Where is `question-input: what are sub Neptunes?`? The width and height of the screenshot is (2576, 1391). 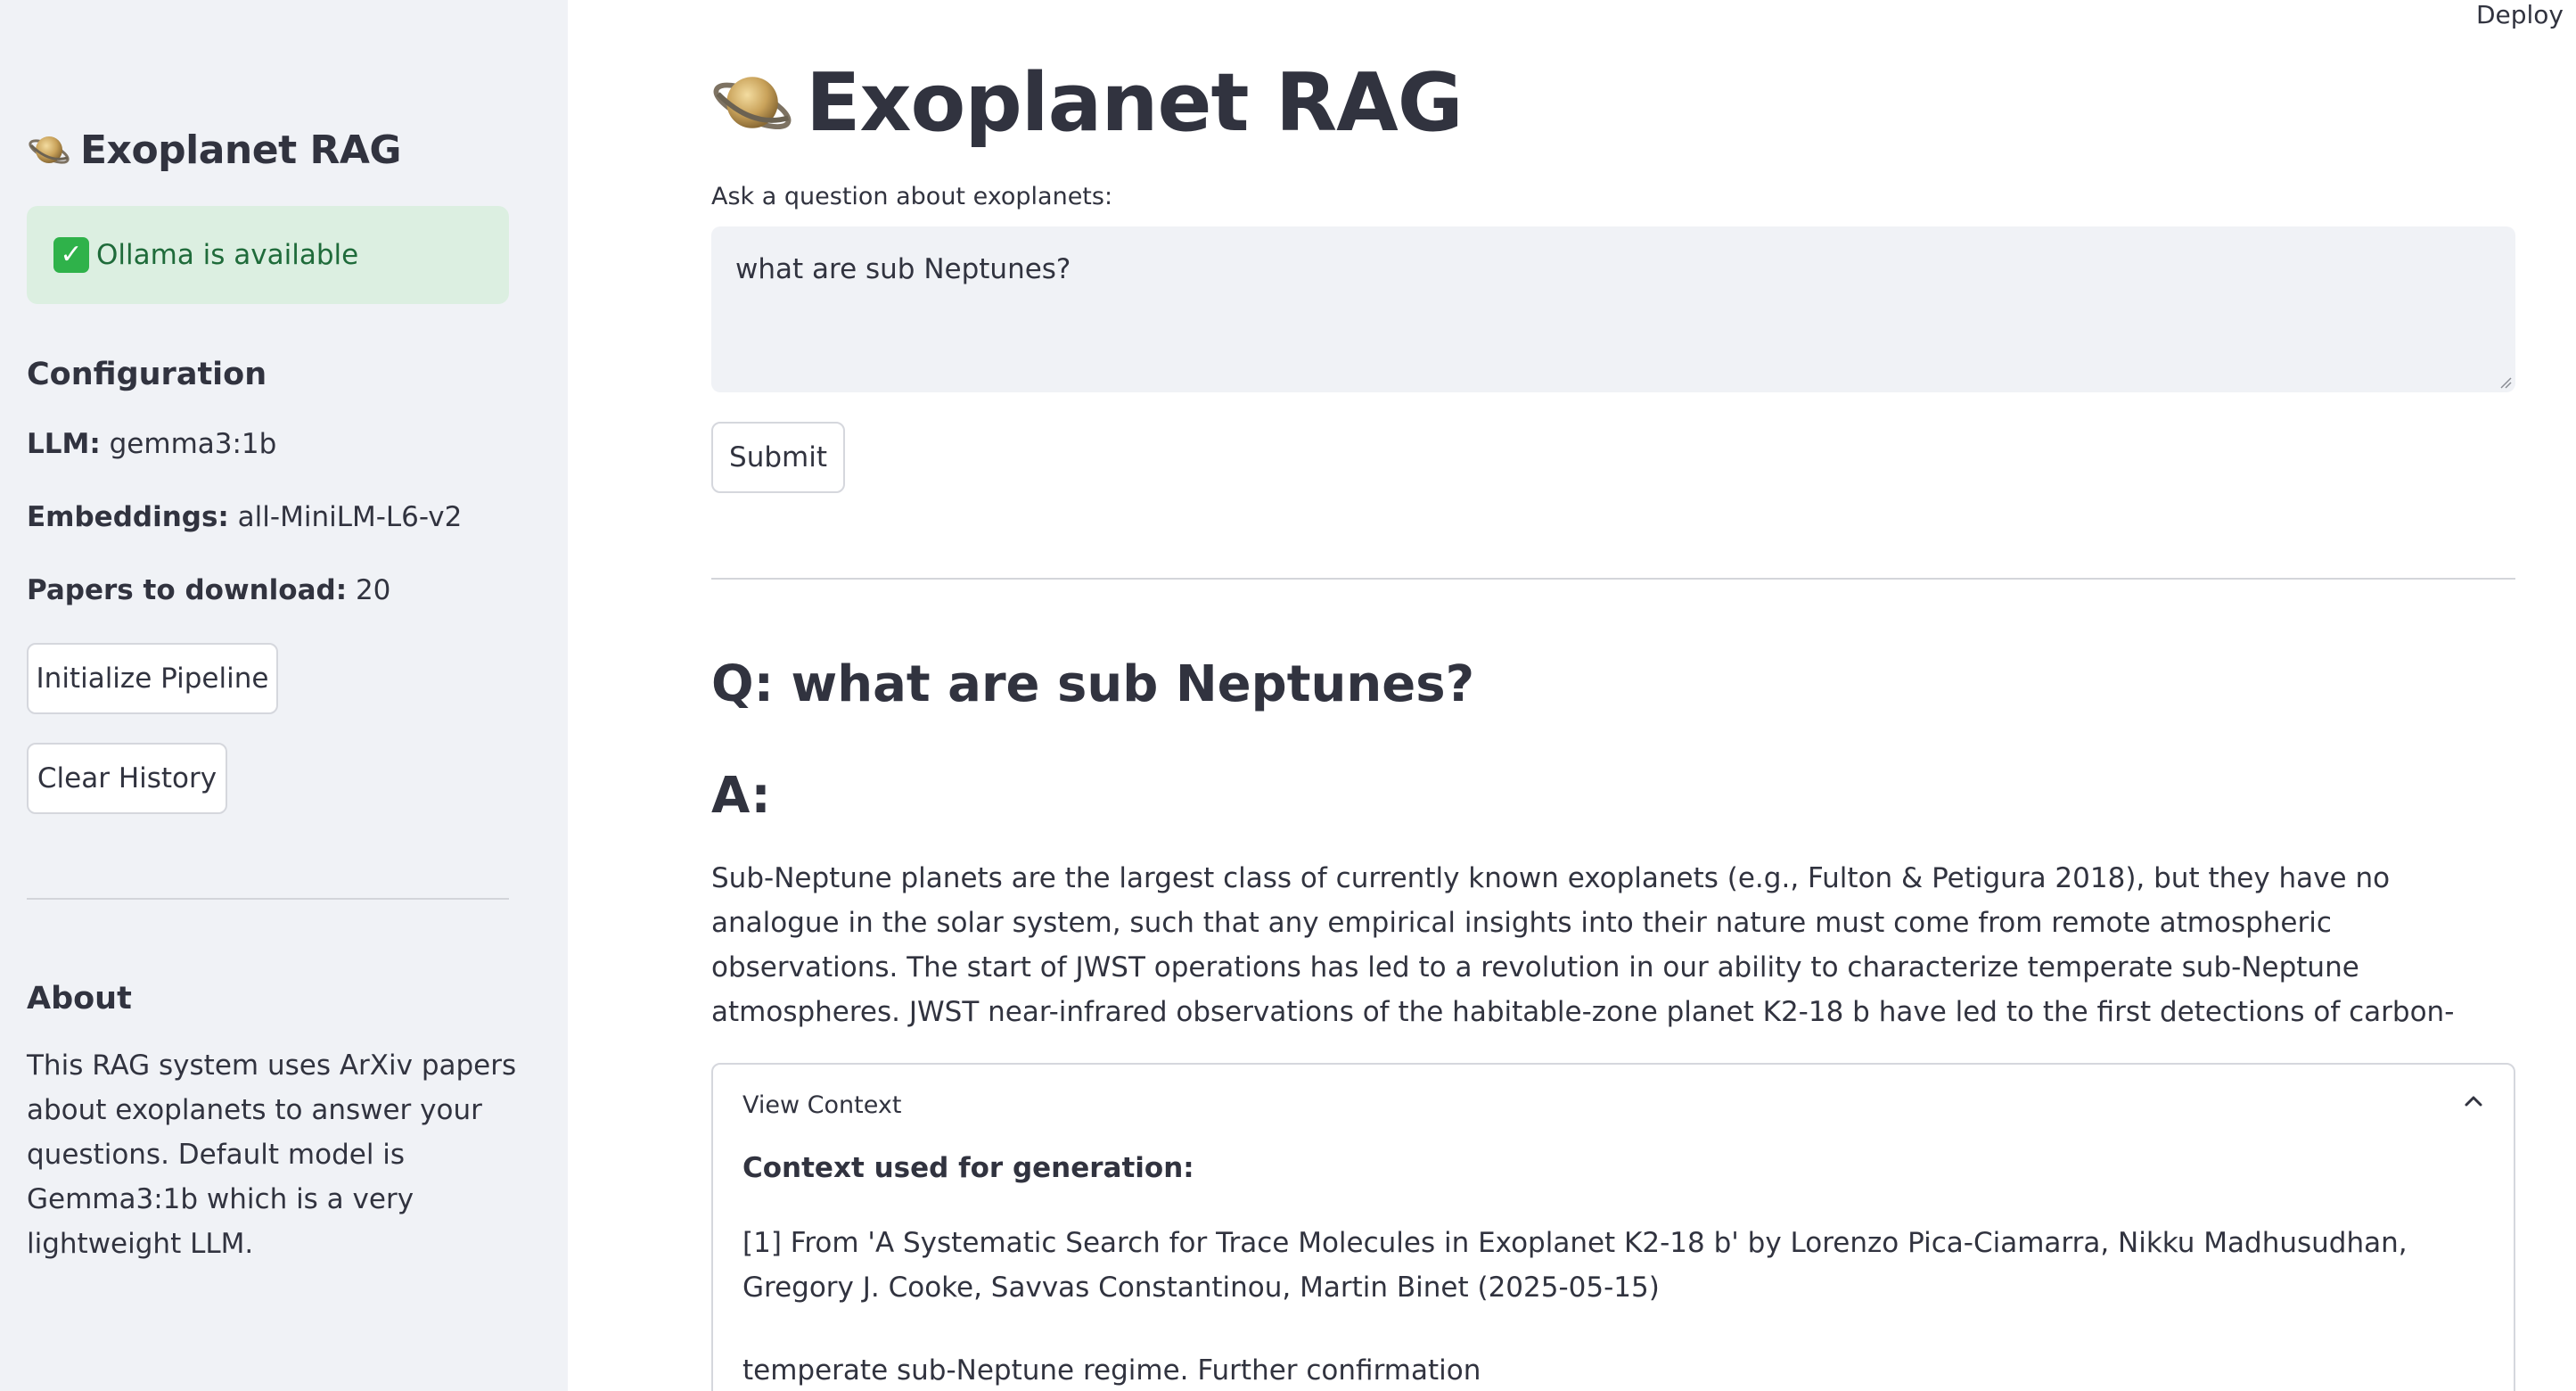 question-input: what are sub Neptunes? is located at coordinates (1613, 309).